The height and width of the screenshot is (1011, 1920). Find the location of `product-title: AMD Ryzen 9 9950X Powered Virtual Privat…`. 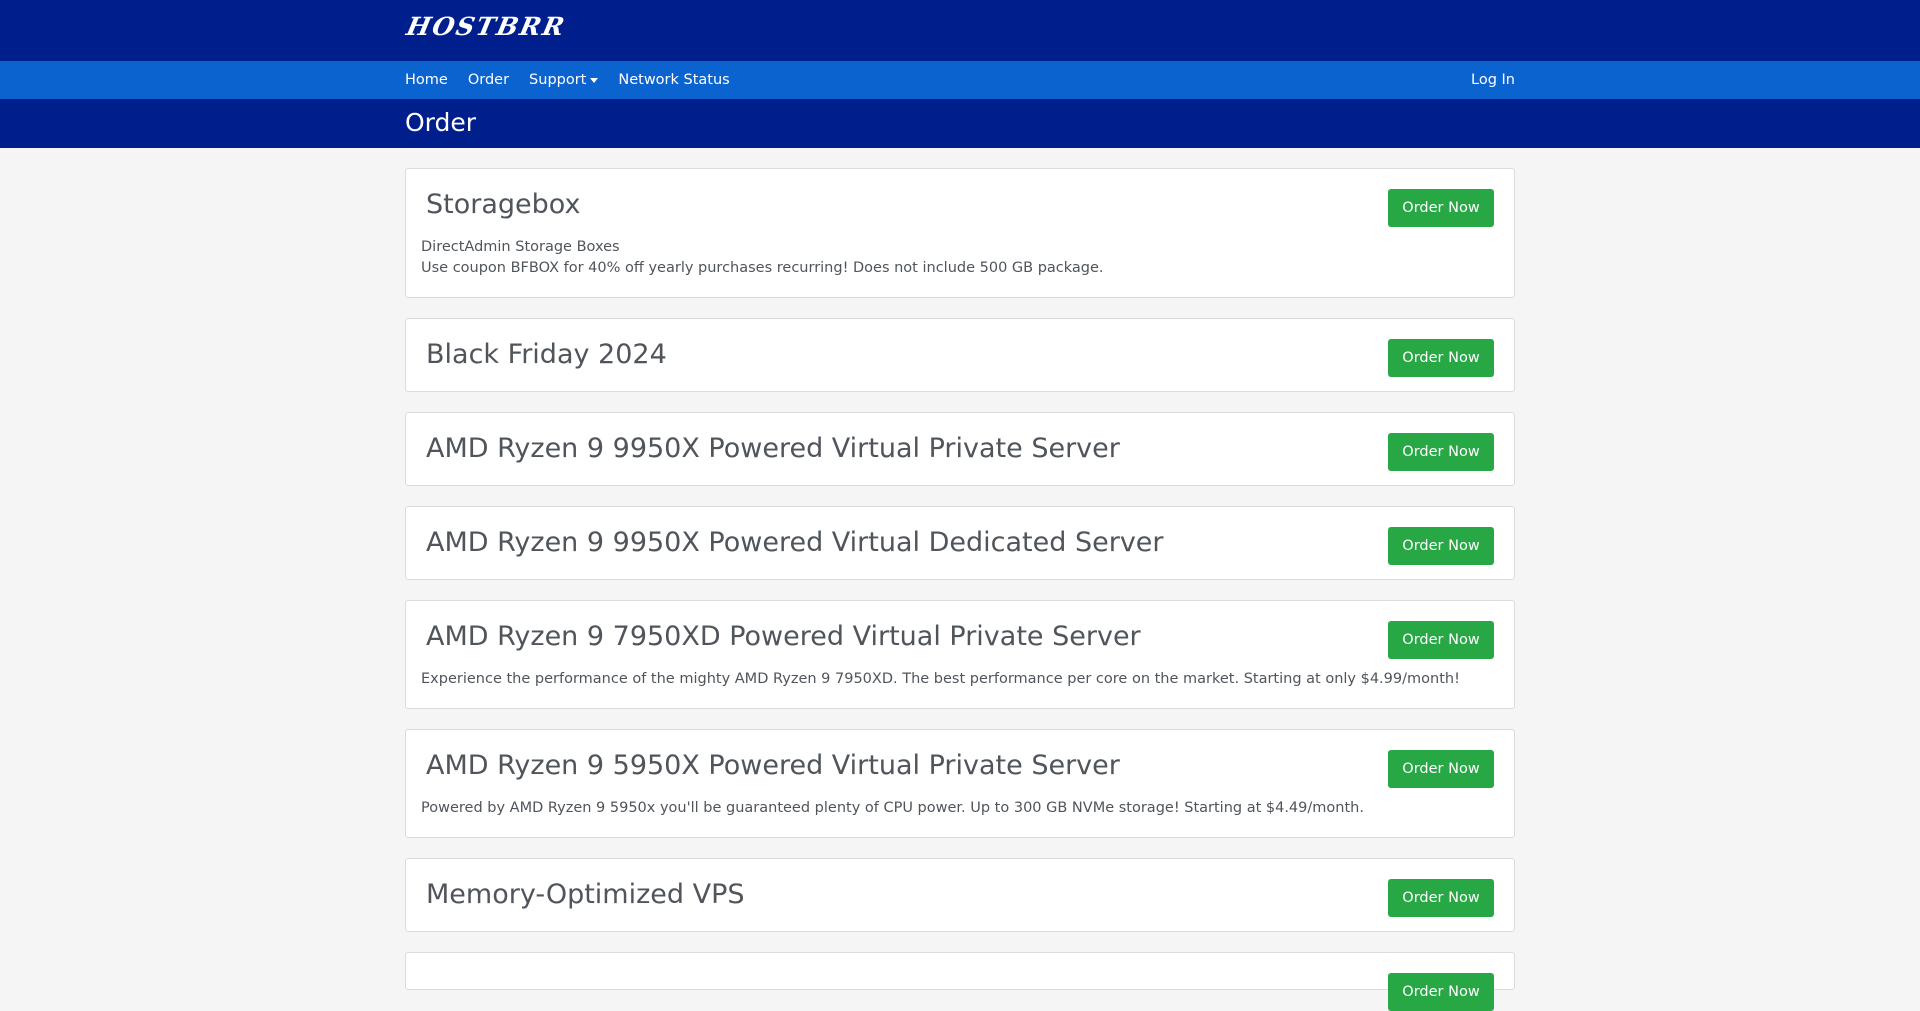

product-title: AMD Ryzen 9 9950X Powered Virtual Privat… is located at coordinates (773, 448).